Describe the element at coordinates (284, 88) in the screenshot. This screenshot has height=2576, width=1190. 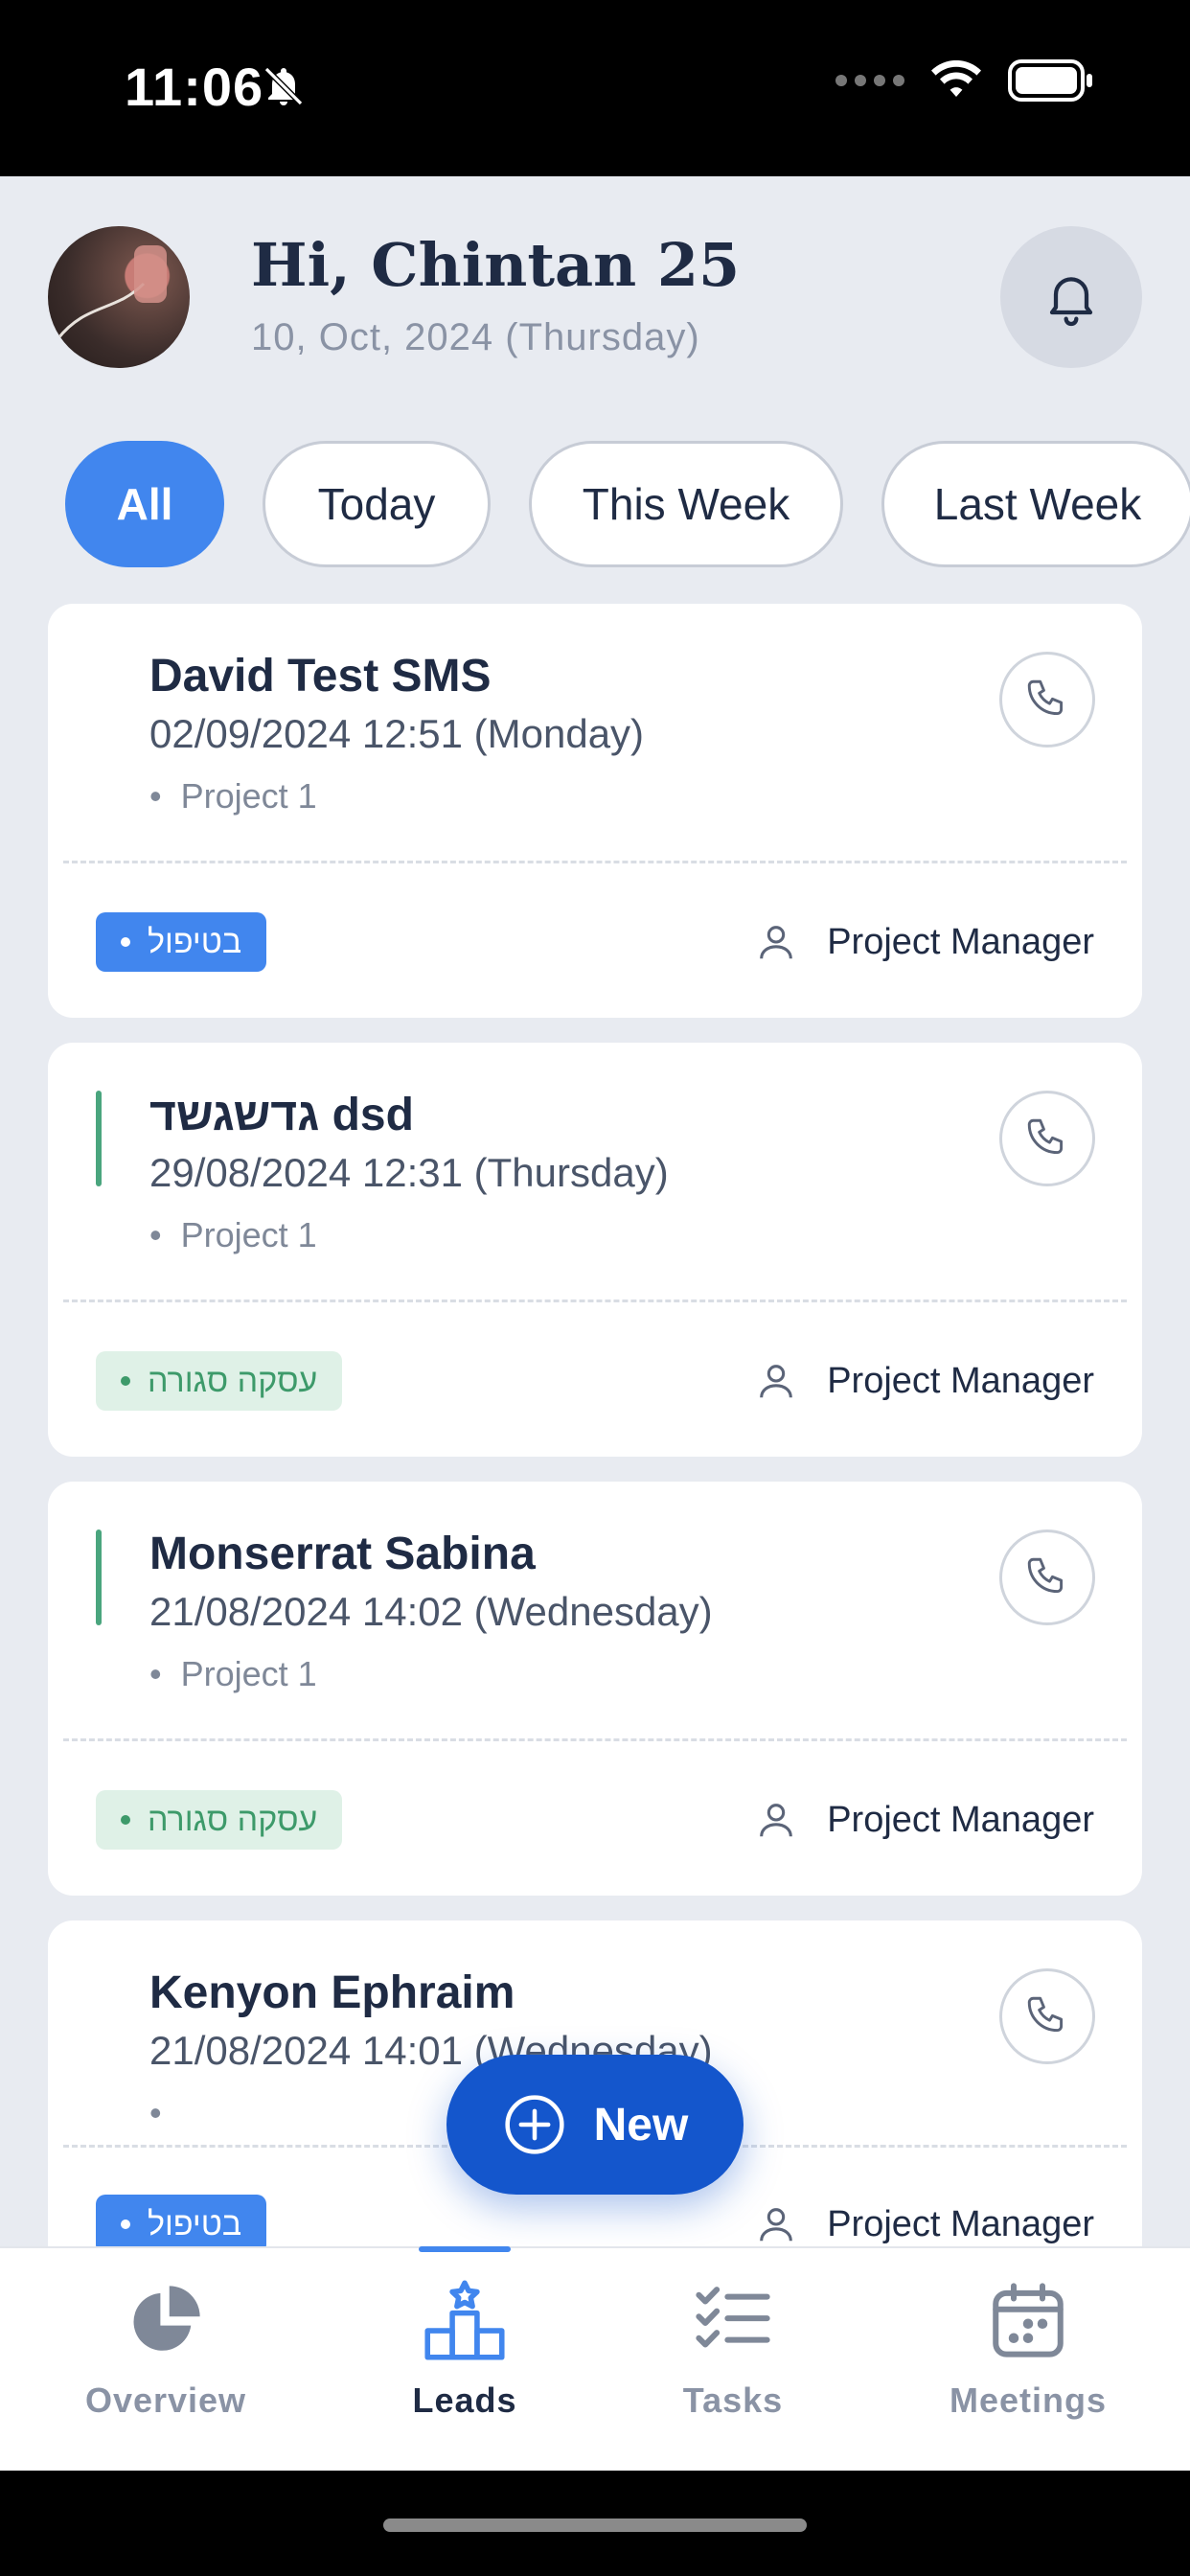
I see `silent-mode-icon` at that location.